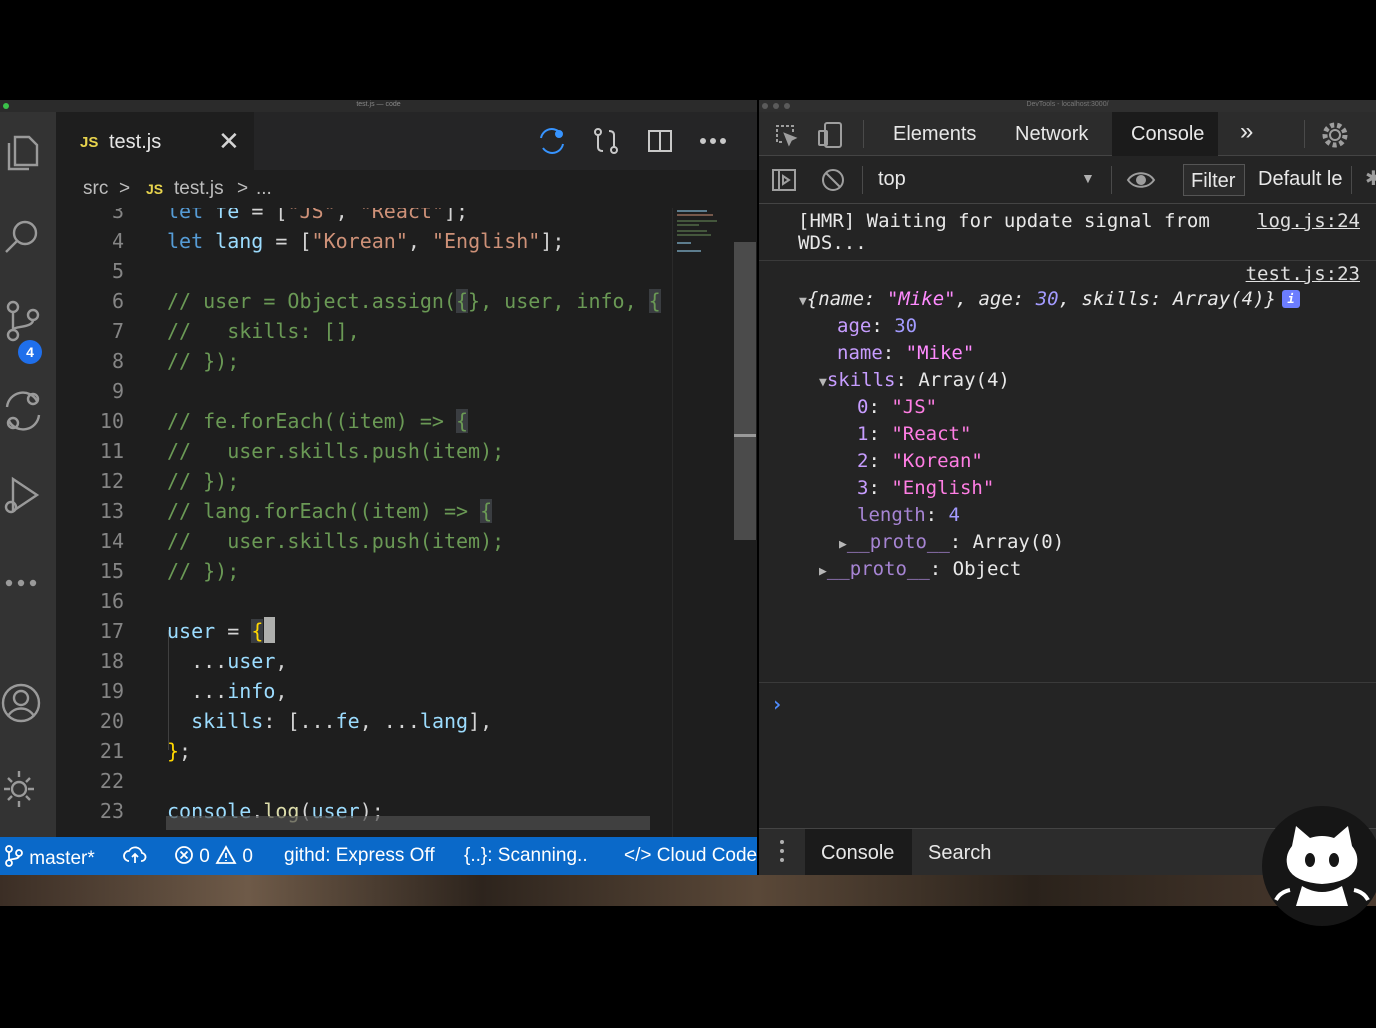 The width and height of the screenshot is (1376, 1028). Describe the element at coordinates (364, 217) in the screenshot. I see `code-line: 3 let fe = ["JS", "React"];` at that location.